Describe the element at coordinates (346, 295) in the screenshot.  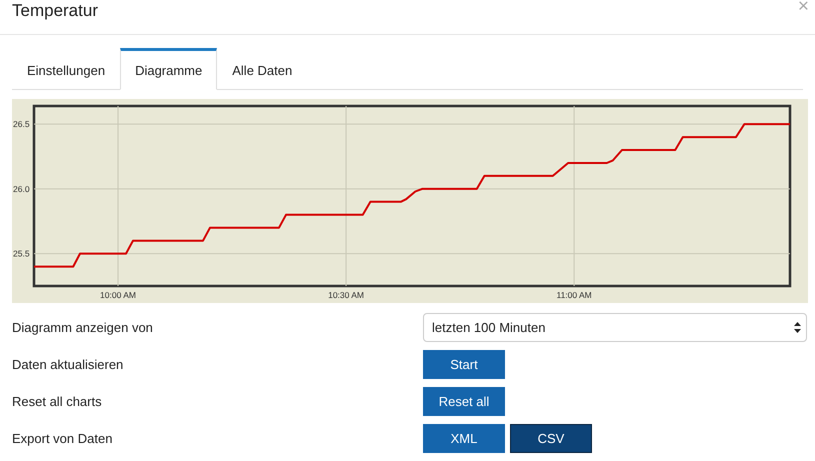
I see `x-tick-label: 10:30 AM` at that location.